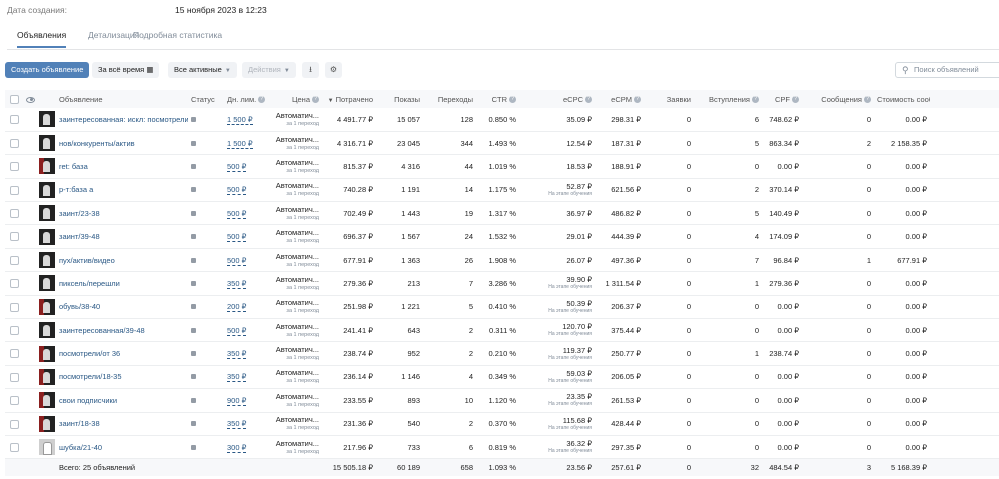  What do you see at coordinates (902, 99) in the screenshot?
I see `col-msg-cost: Стоимость сообщения?` at bounding box center [902, 99].